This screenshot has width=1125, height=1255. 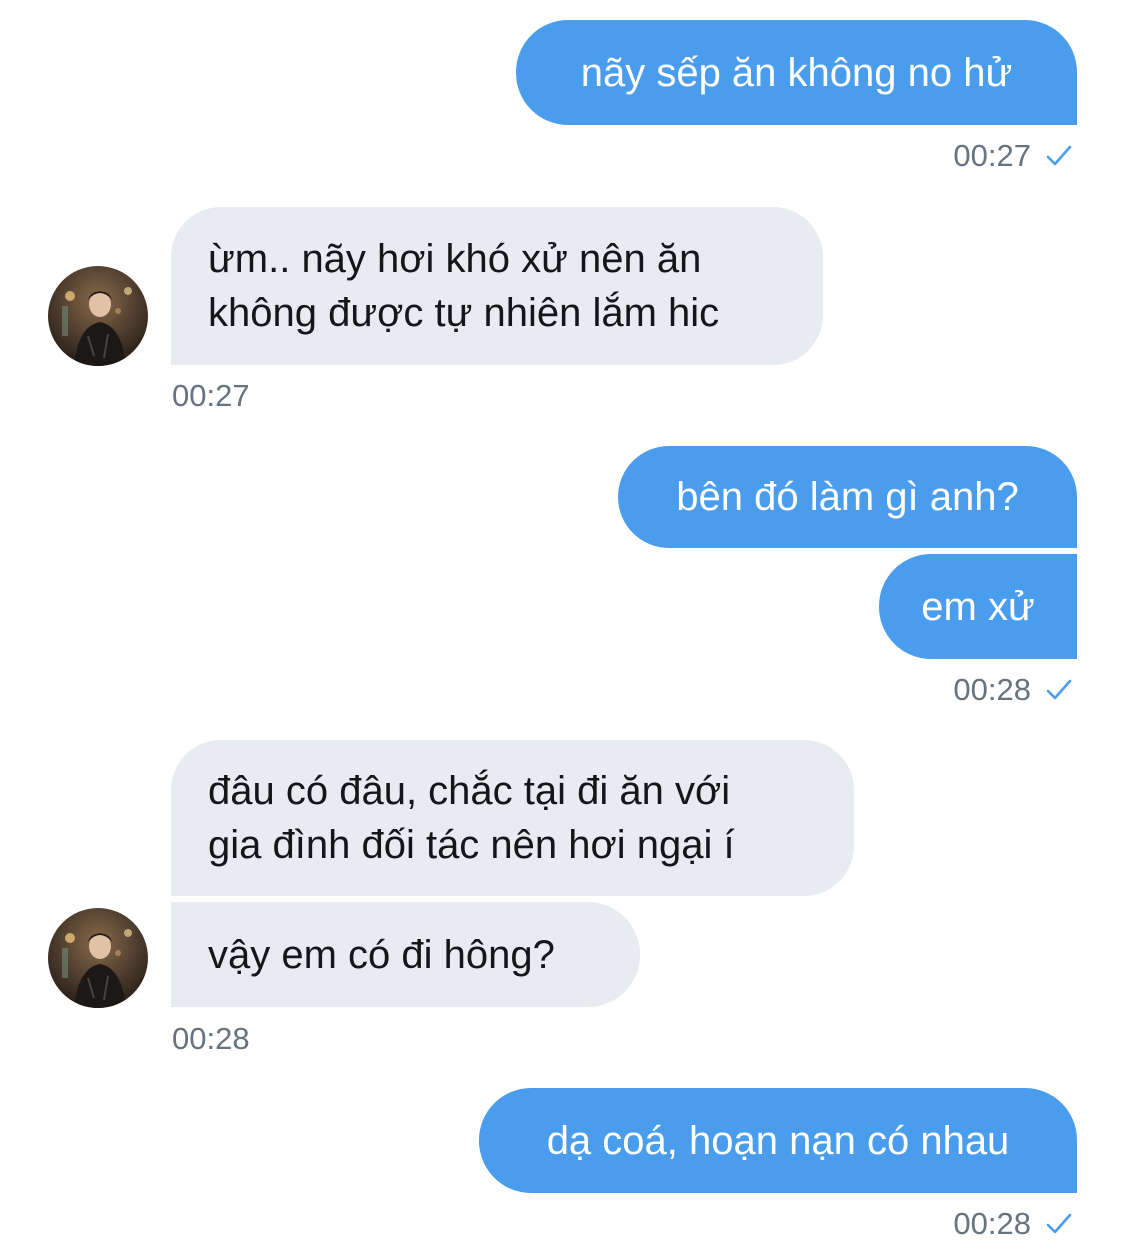 I want to click on outgoing-message: dạ coá, hoạn nạn có nhau, so click(x=778, y=1140).